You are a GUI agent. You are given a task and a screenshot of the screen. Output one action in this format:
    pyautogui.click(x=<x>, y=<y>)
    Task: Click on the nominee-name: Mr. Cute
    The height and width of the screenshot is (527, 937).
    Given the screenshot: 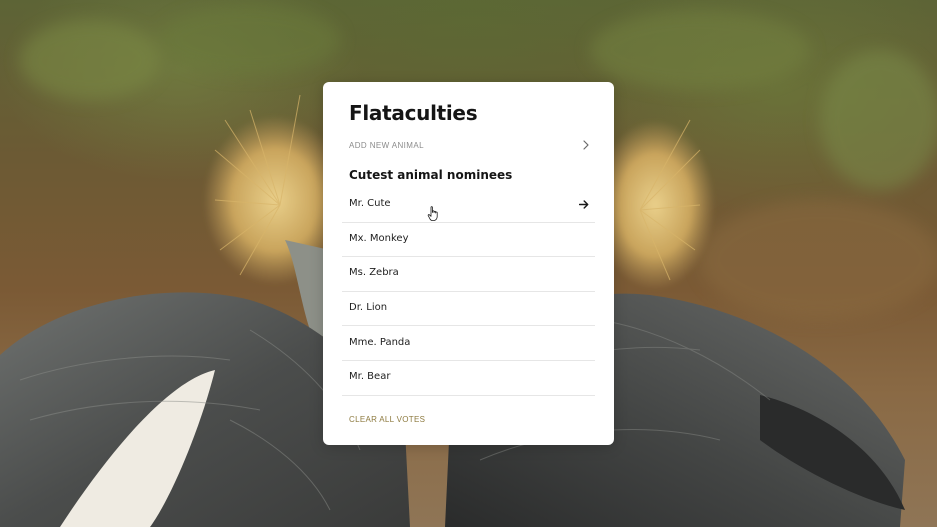 What is the action you would take?
    pyautogui.click(x=370, y=204)
    